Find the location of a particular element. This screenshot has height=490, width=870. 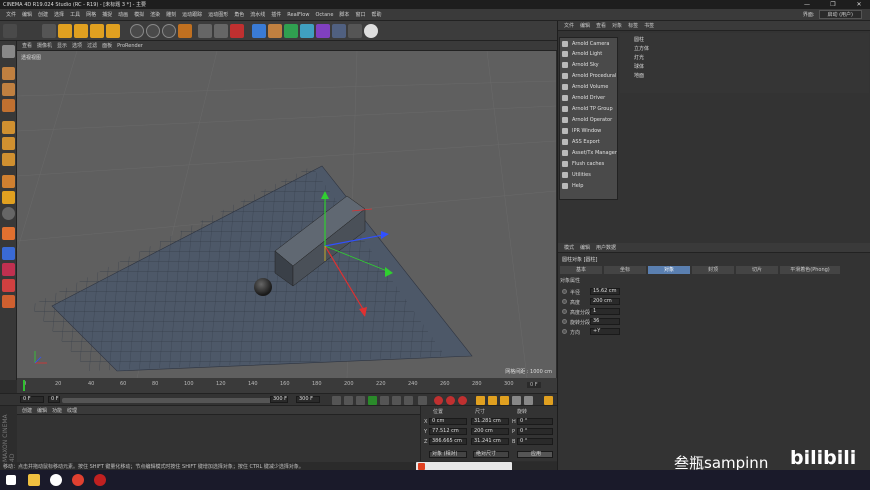

start-frame-field: 0 F is located at coordinates (54, 399).